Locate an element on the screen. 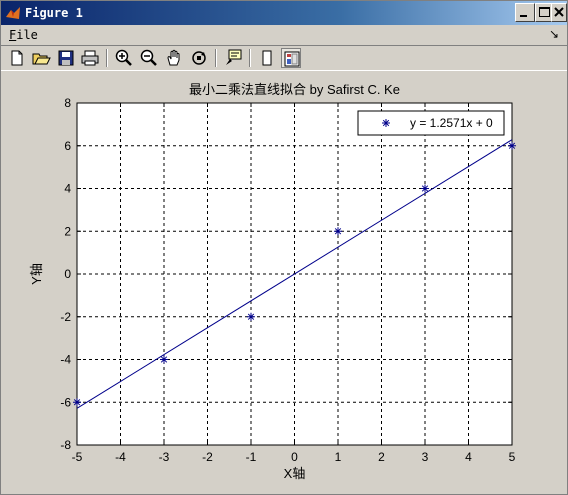 The height and width of the screenshot is (495, 568). minimize-button is located at coordinates (525, 12).